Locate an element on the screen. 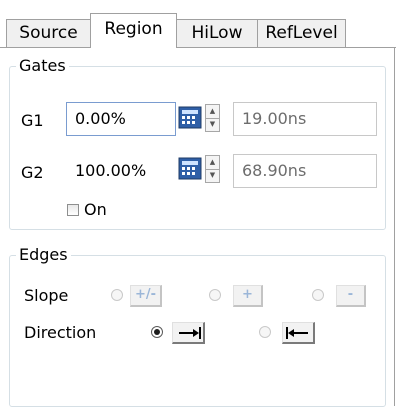 This screenshot has width=396, height=407. direction-label: Direction is located at coordinates (60, 332).